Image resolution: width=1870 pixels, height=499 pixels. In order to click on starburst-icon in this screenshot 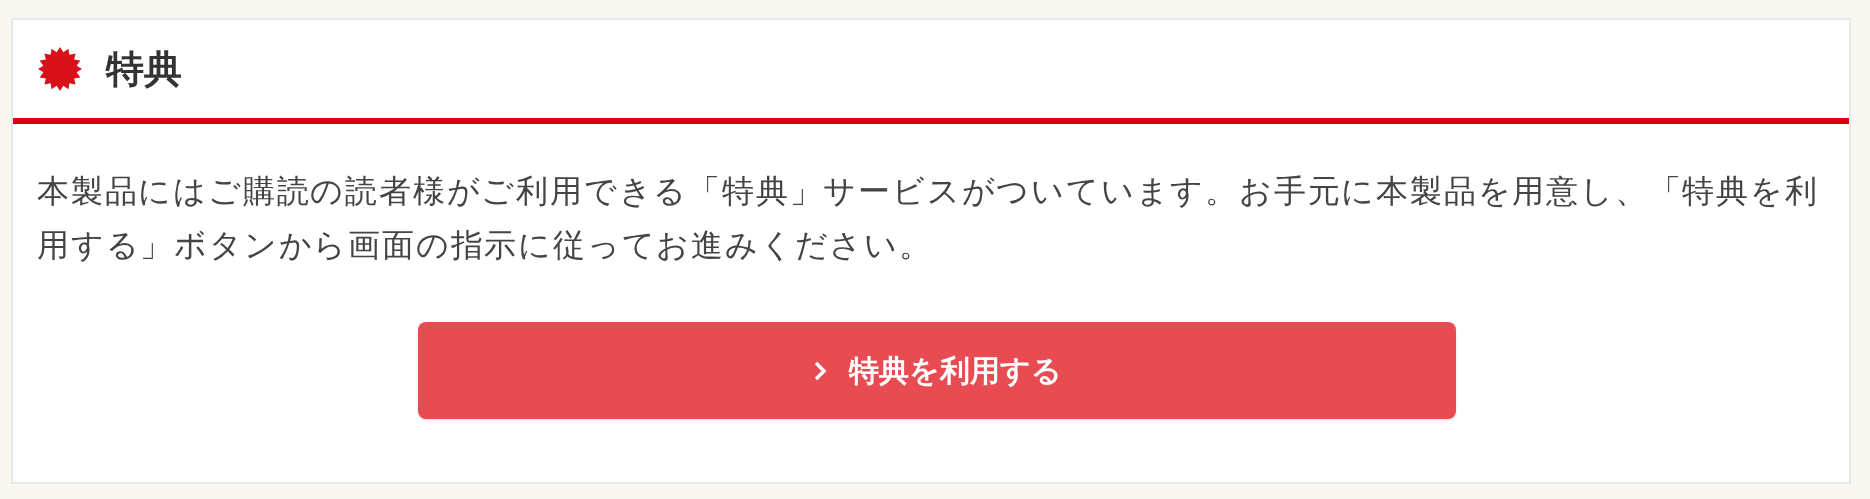, I will do `click(60, 69)`.